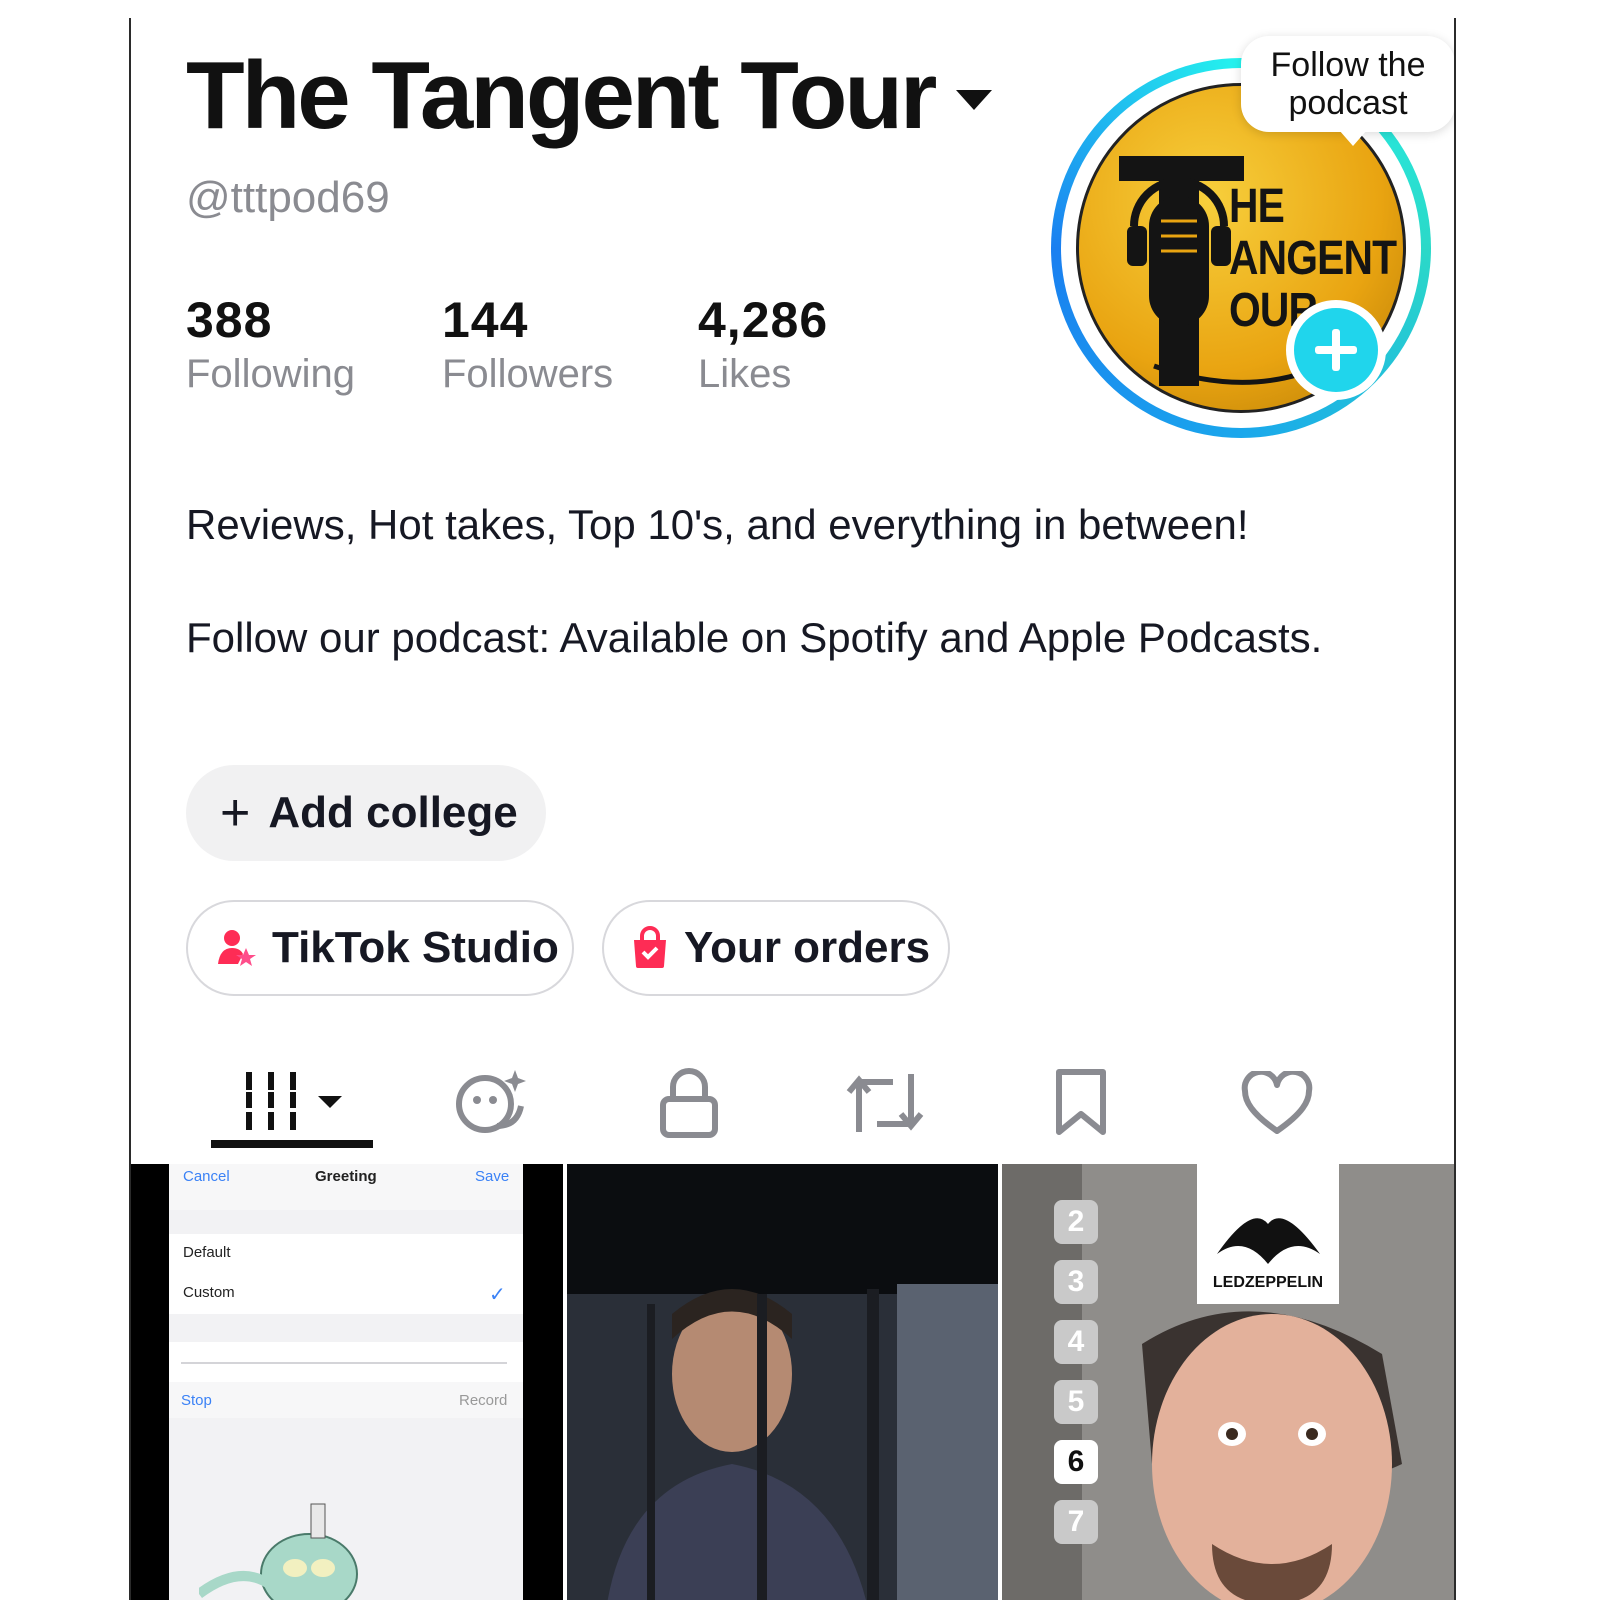 The width and height of the screenshot is (1600, 1600). I want to click on plus-icon, so click(1336, 350).